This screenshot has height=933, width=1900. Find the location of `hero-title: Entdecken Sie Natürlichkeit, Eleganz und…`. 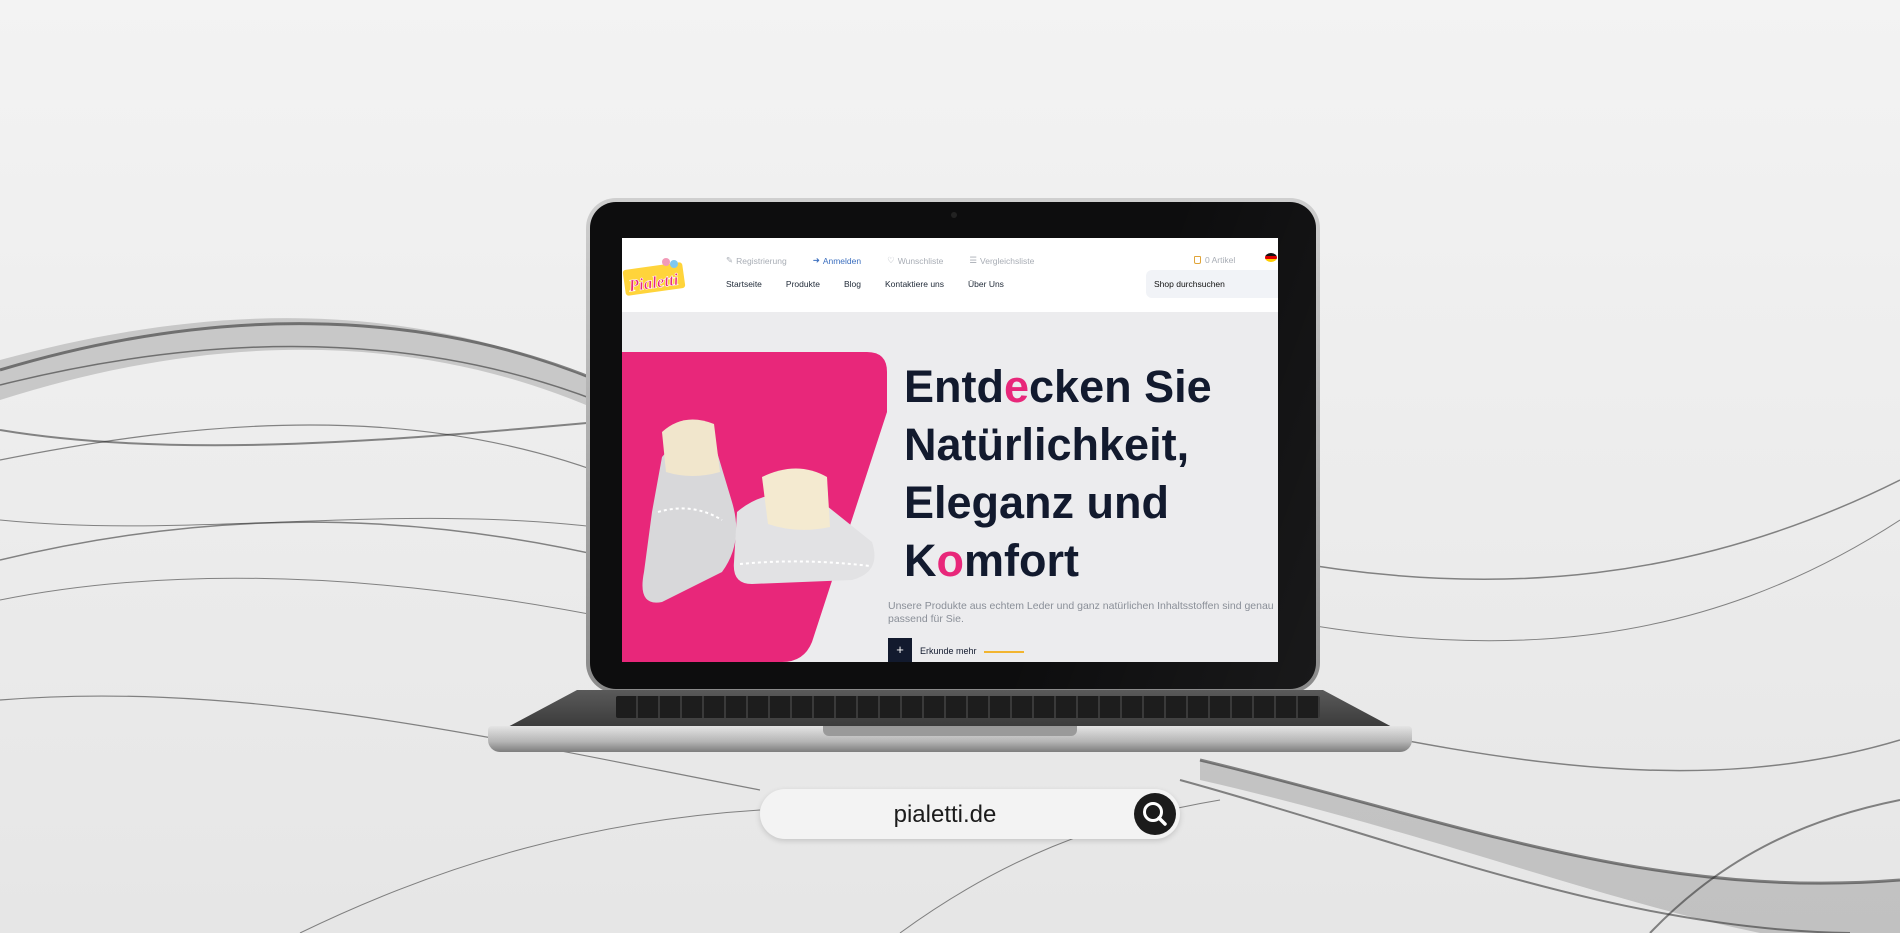

hero-title: Entdecken Sie Natürlichkeit, Eleganz und… is located at coordinates (1058, 473).